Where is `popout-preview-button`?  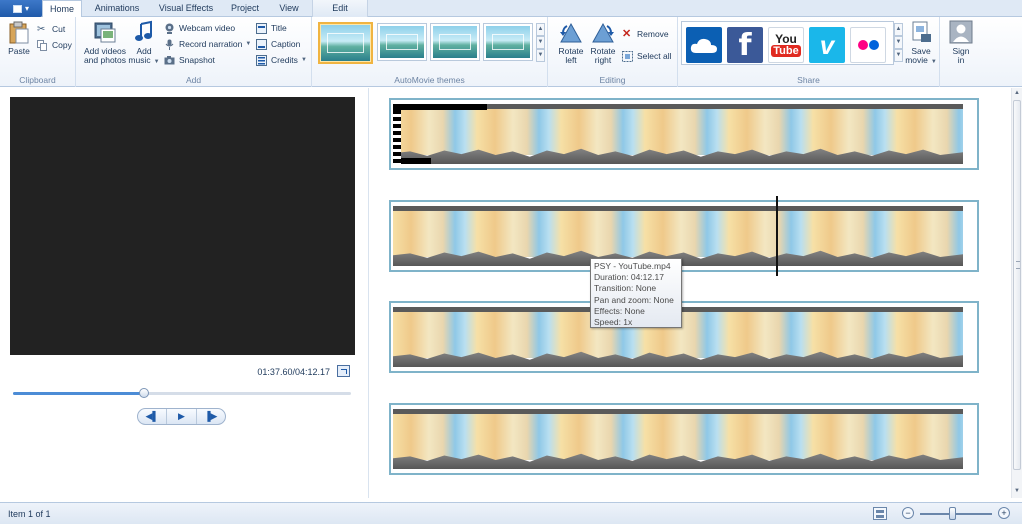
popout-preview-button is located at coordinates (343, 371).